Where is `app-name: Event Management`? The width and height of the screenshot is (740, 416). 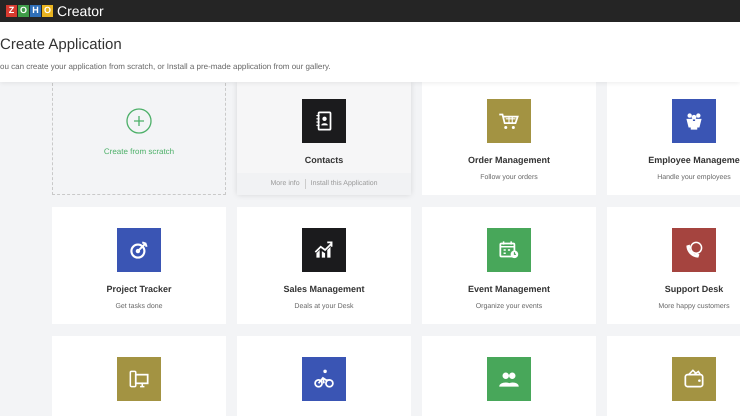 app-name: Event Management is located at coordinates (509, 289).